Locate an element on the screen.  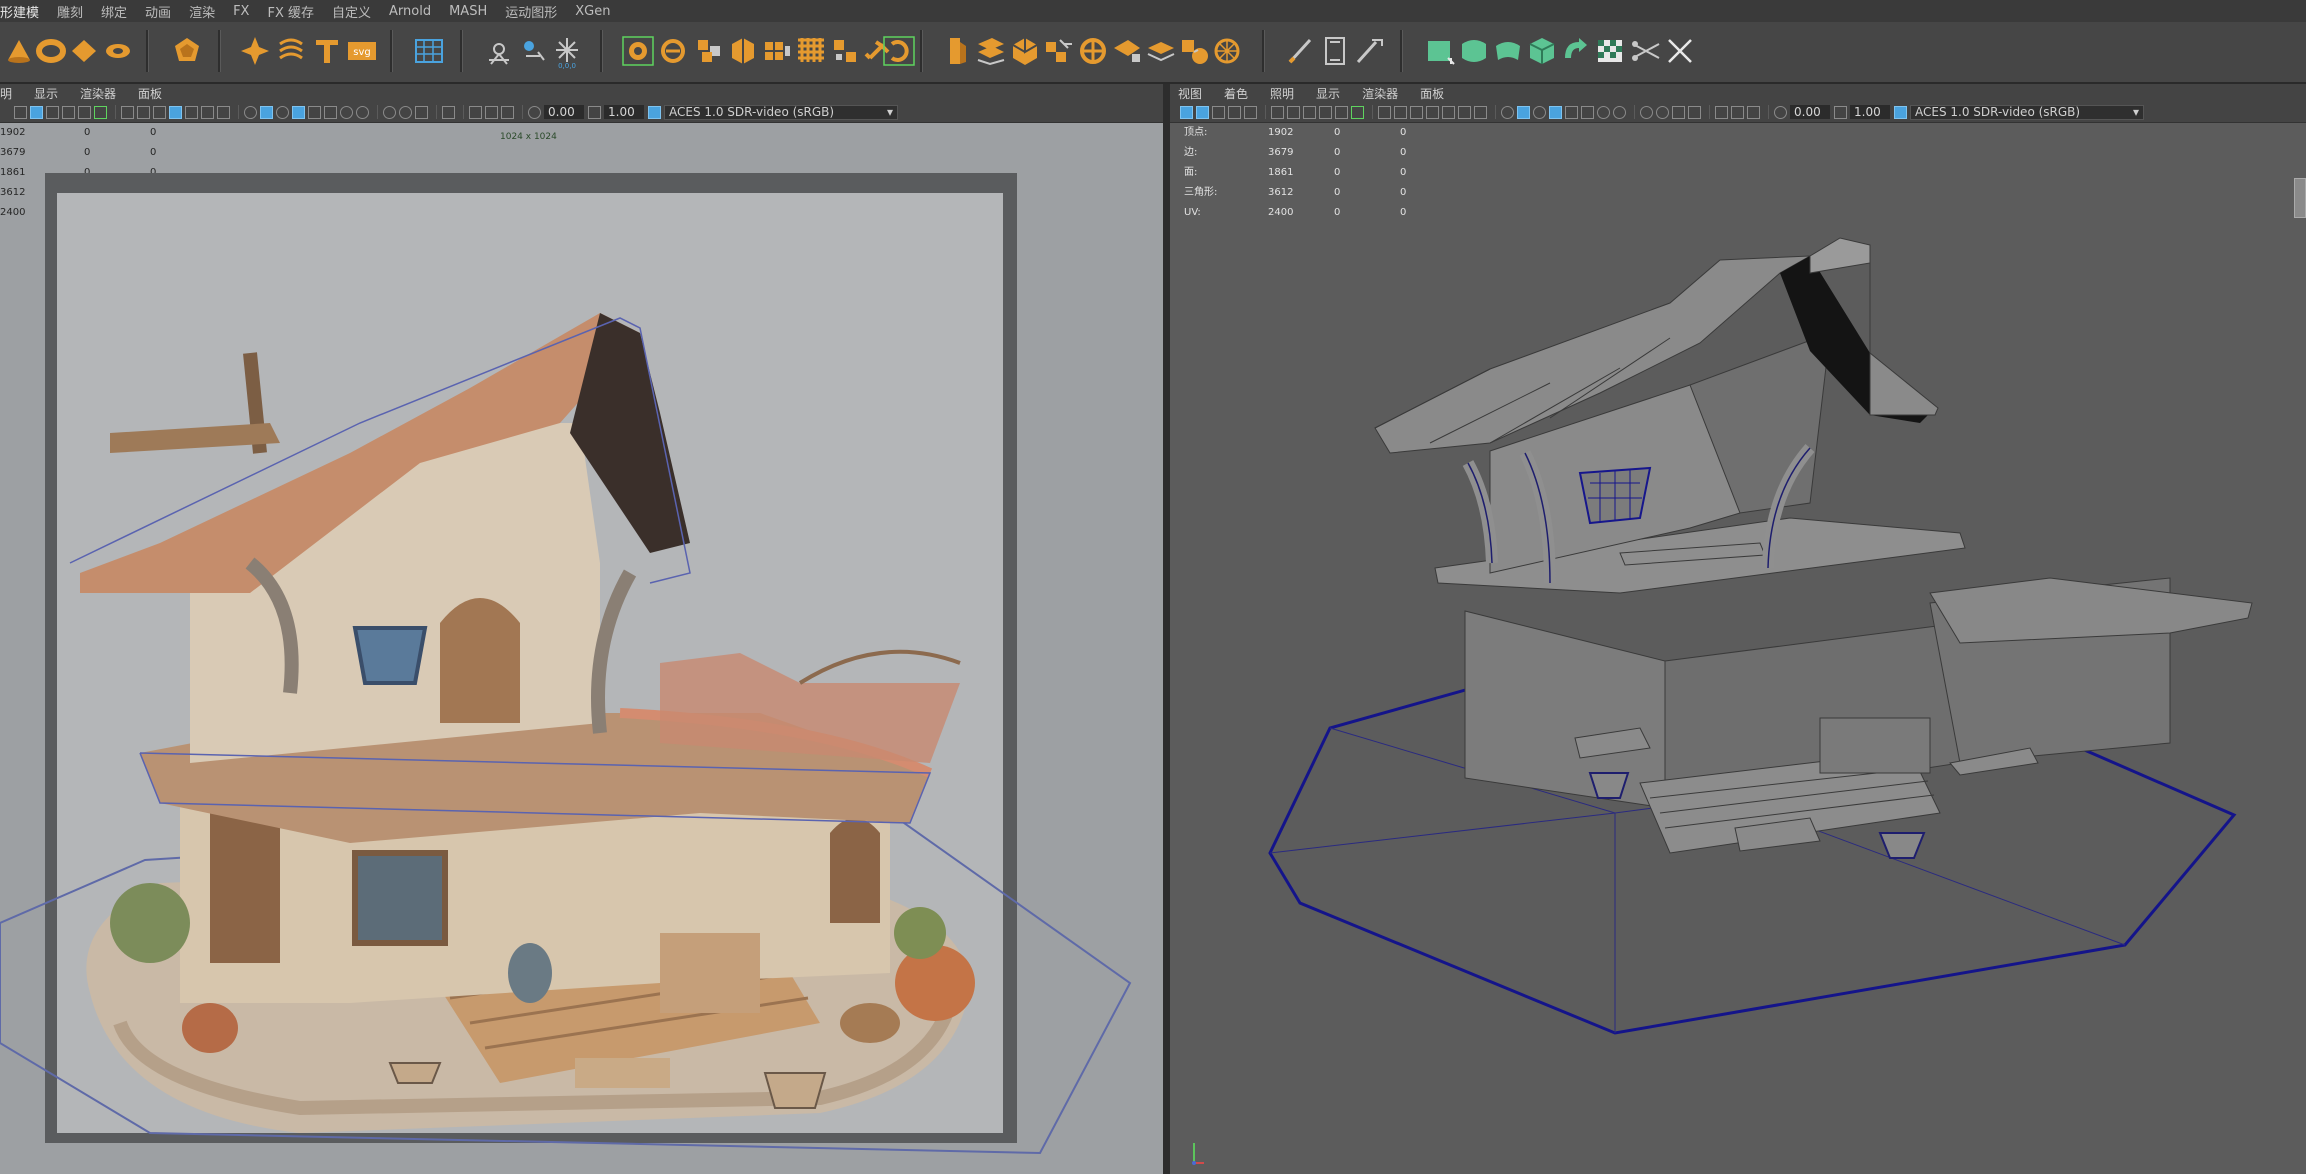
view-icon is located at coordinates (1250, 112).